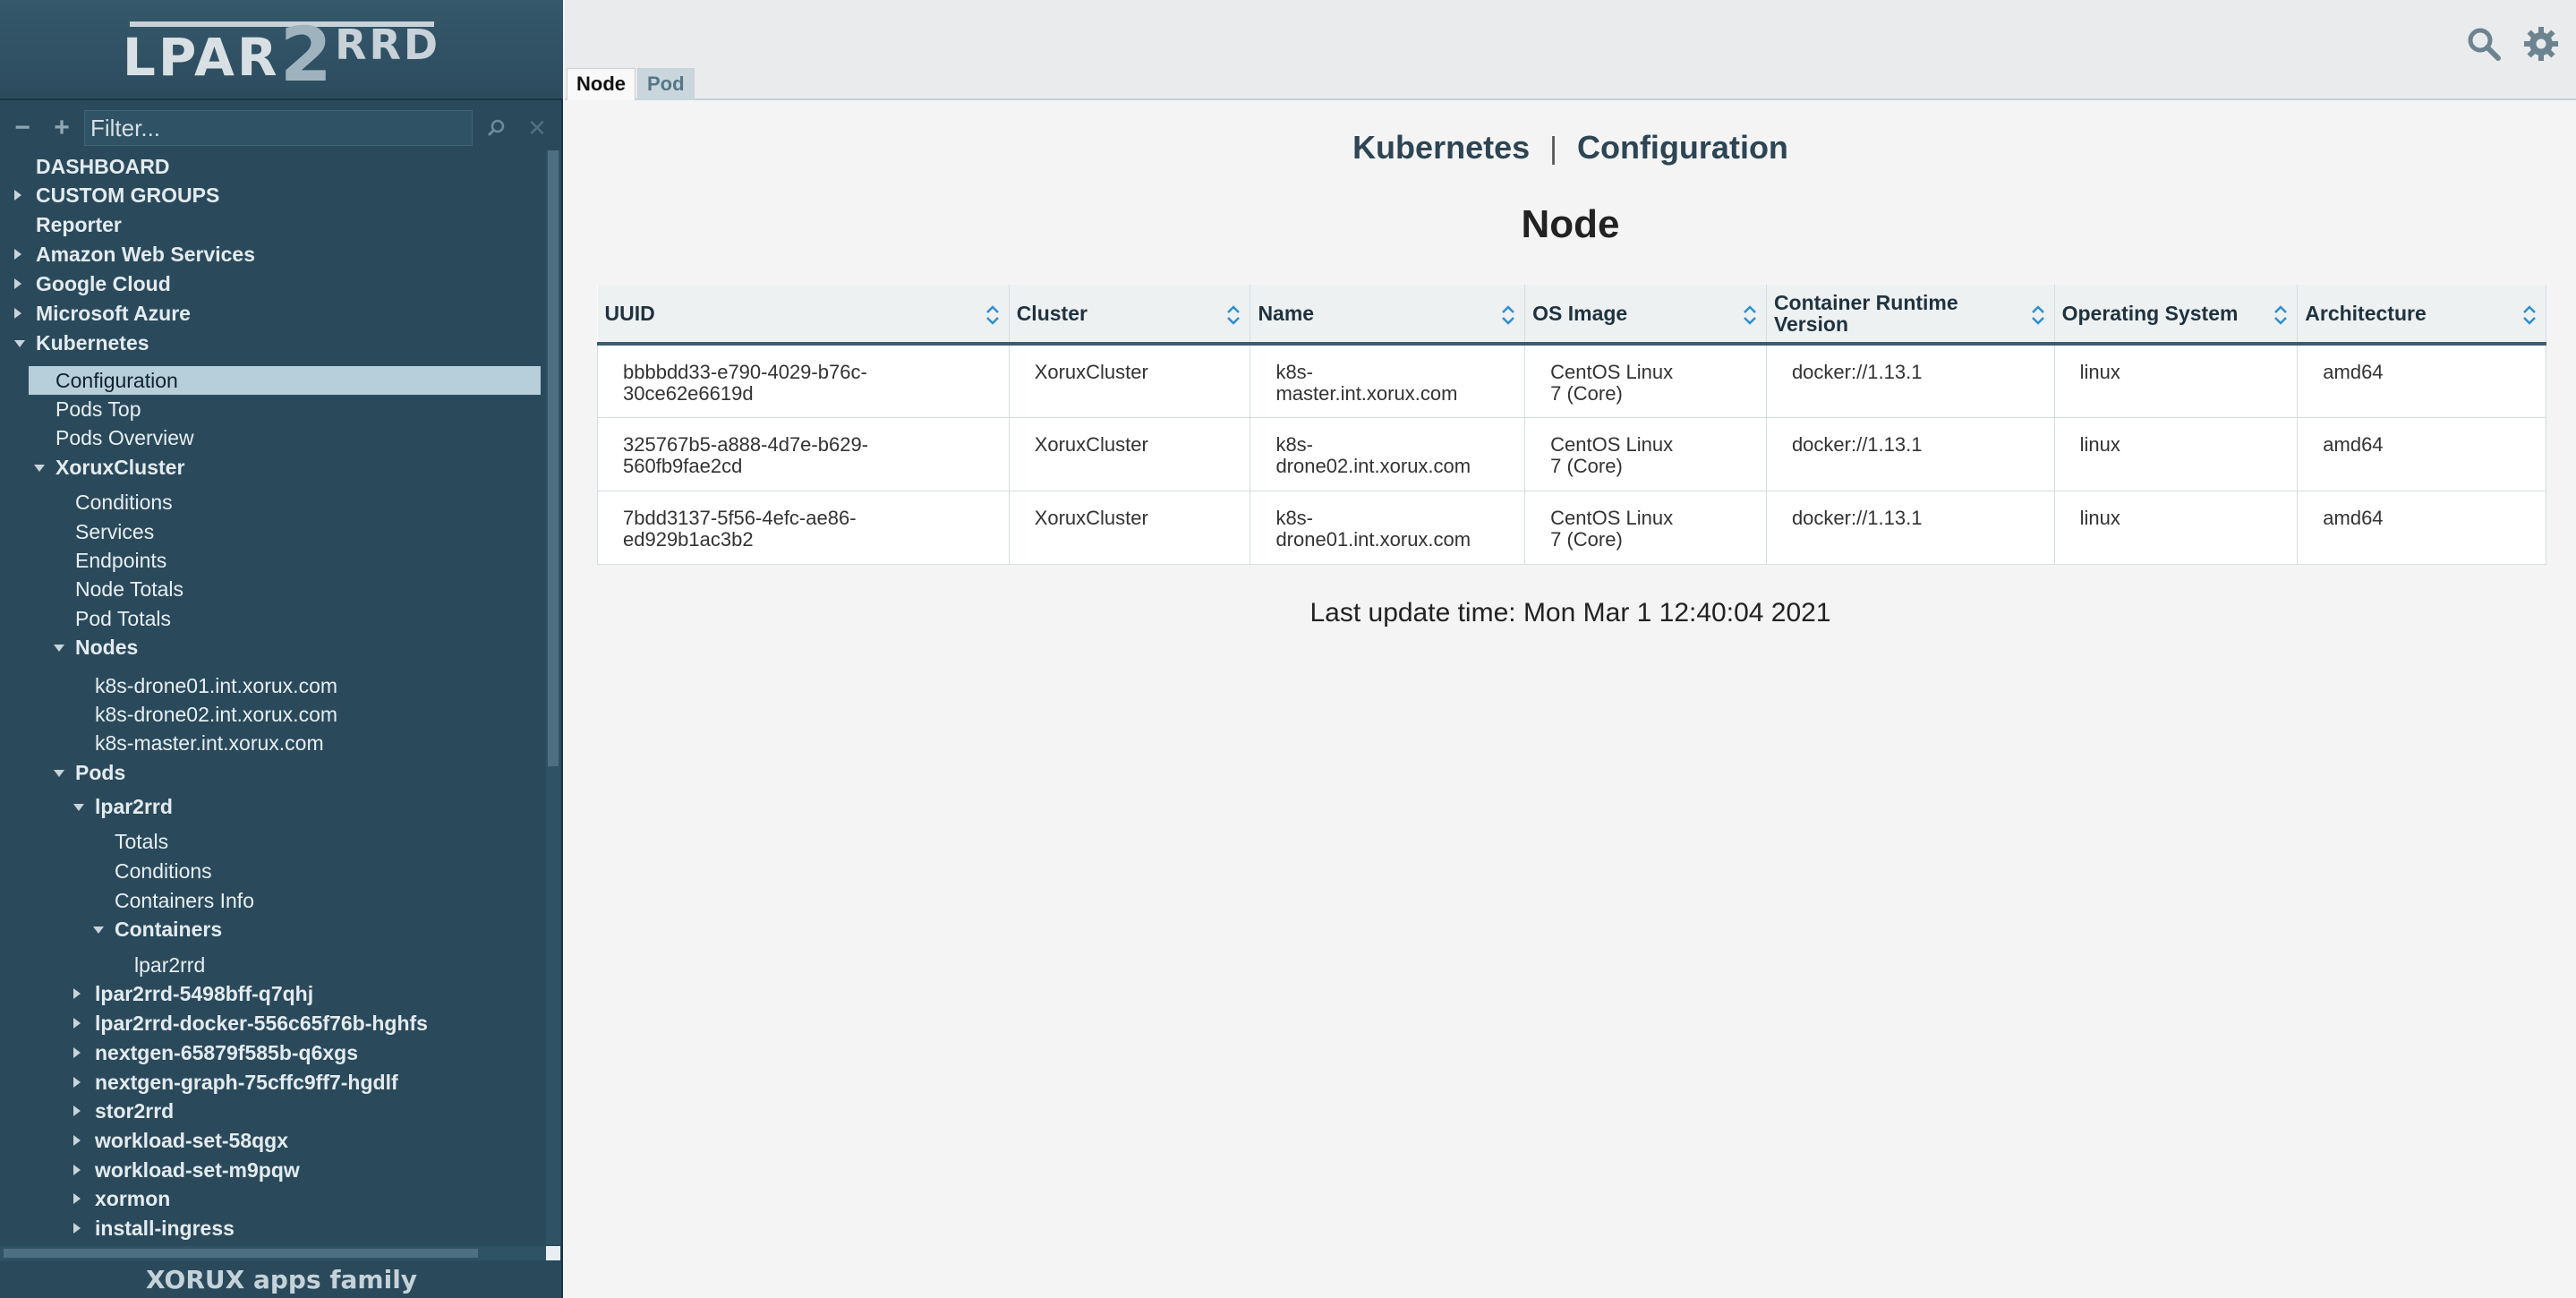 The height and width of the screenshot is (1298, 2576). What do you see at coordinates (184, 901) in the screenshot?
I see `tree-item: Containers Info` at bounding box center [184, 901].